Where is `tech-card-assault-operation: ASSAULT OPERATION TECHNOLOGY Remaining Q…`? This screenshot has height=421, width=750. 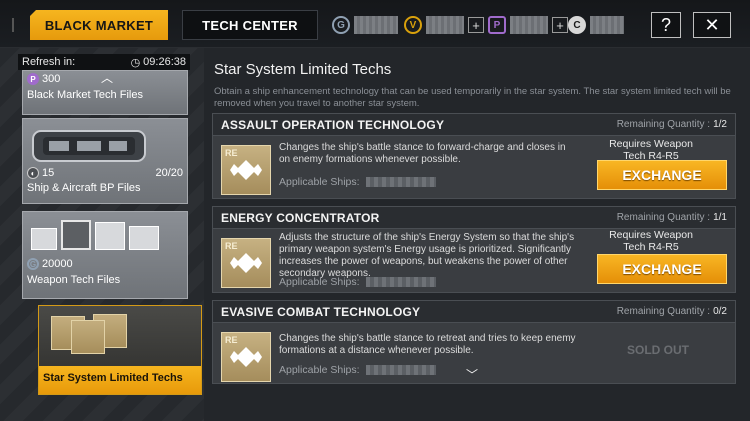
tech-card-assault-operation: ASSAULT OPERATION TECHNOLOGY Remaining Q… is located at coordinates (474, 156).